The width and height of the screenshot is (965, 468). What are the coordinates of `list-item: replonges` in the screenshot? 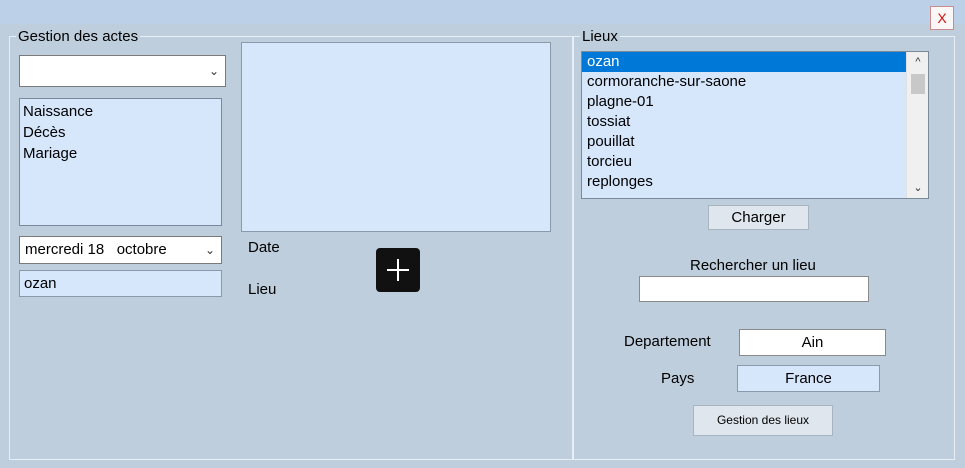 It's located at (755, 182).